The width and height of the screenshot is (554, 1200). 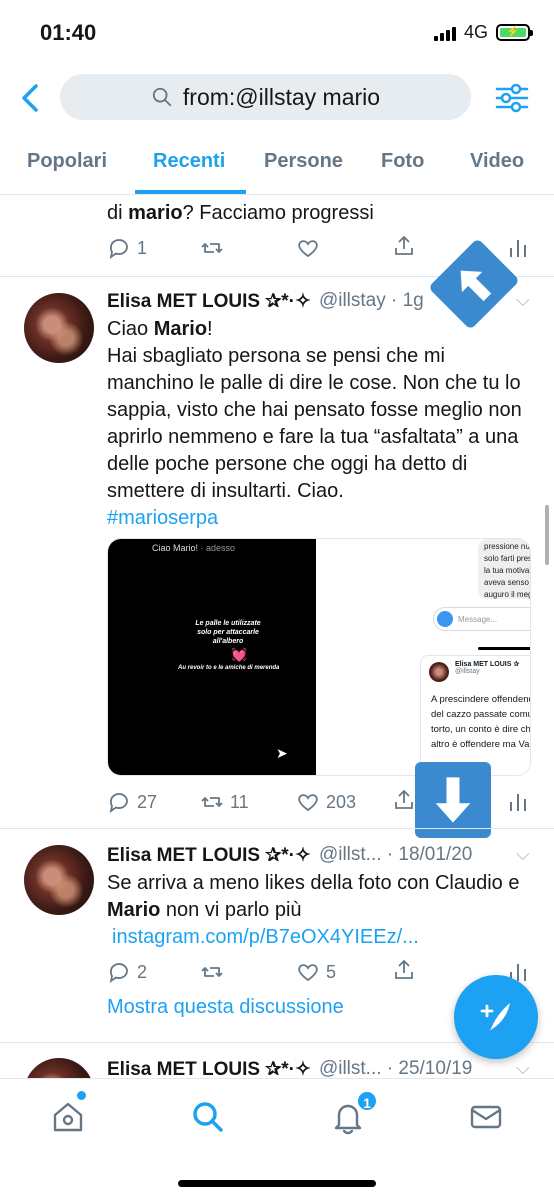 What do you see at coordinates (322, 518) in the screenshot?
I see `hashtag-link: #marioserpa` at bounding box center [322, 518].